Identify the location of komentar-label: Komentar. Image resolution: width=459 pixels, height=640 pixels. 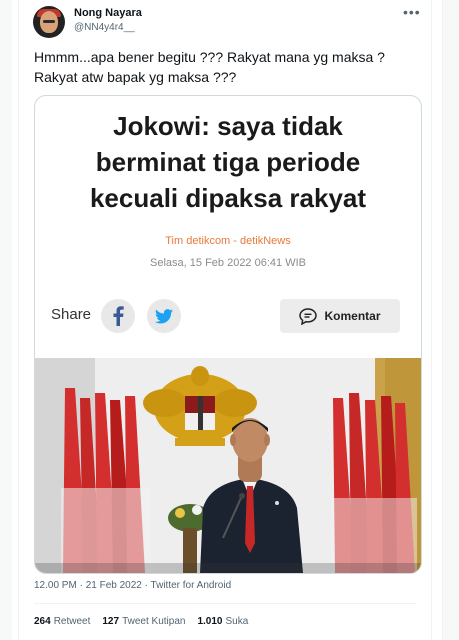
(352, 316).